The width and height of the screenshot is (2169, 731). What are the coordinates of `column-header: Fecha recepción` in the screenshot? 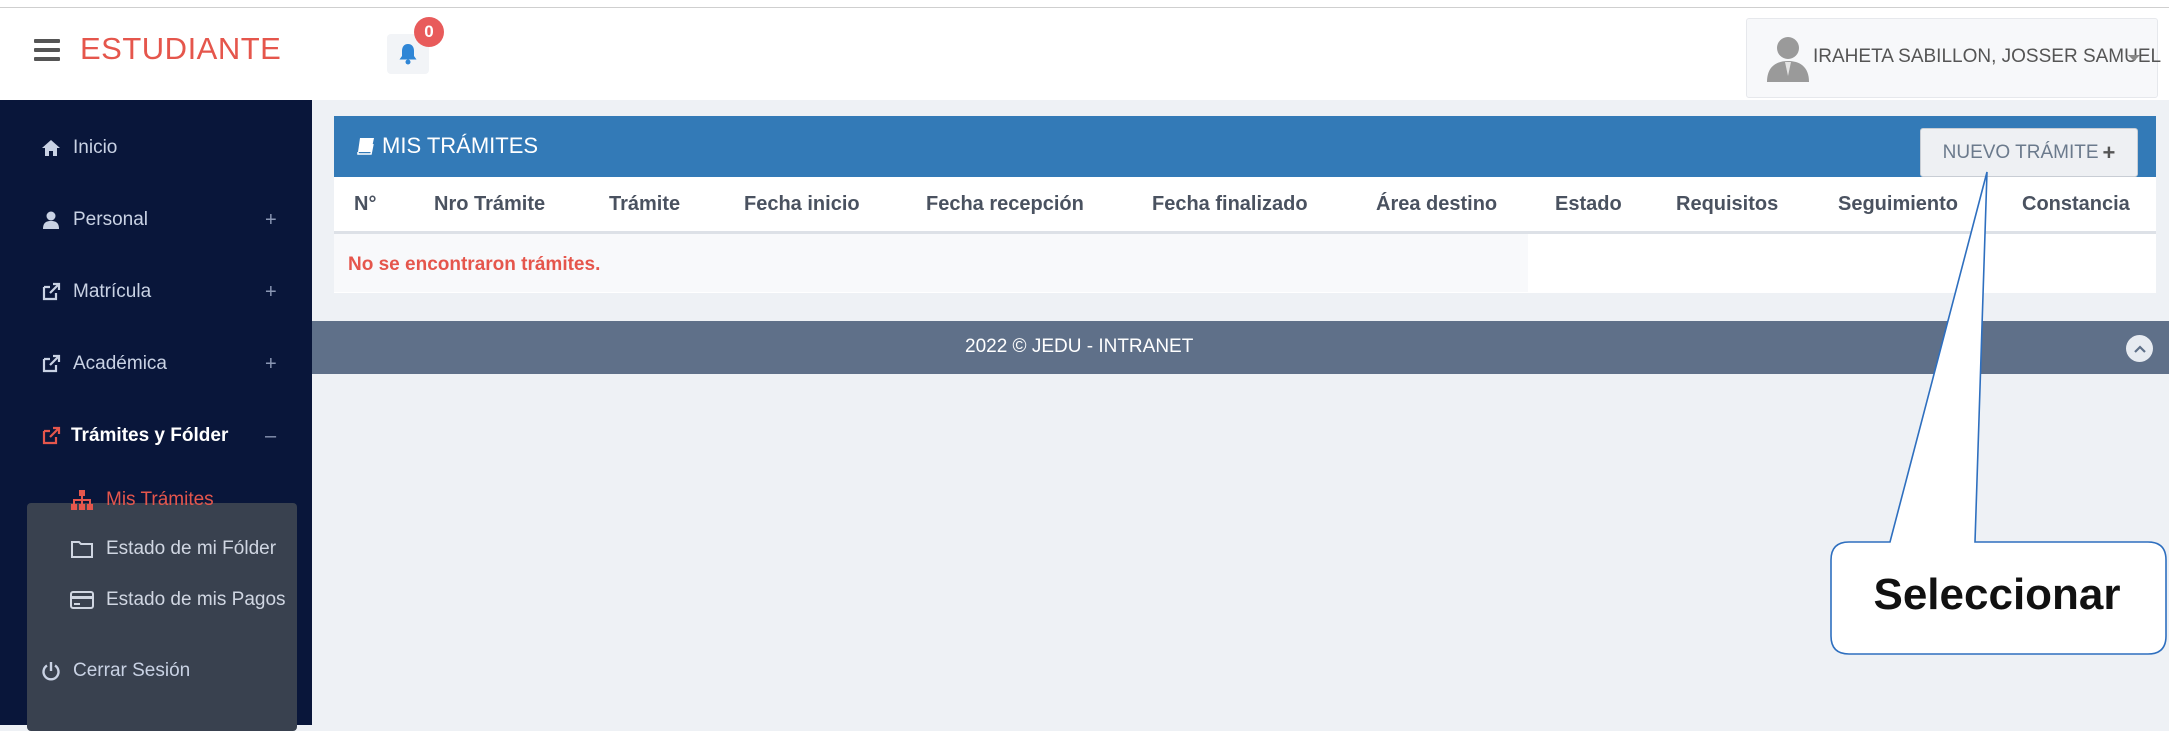 It's located at (1005, 204).